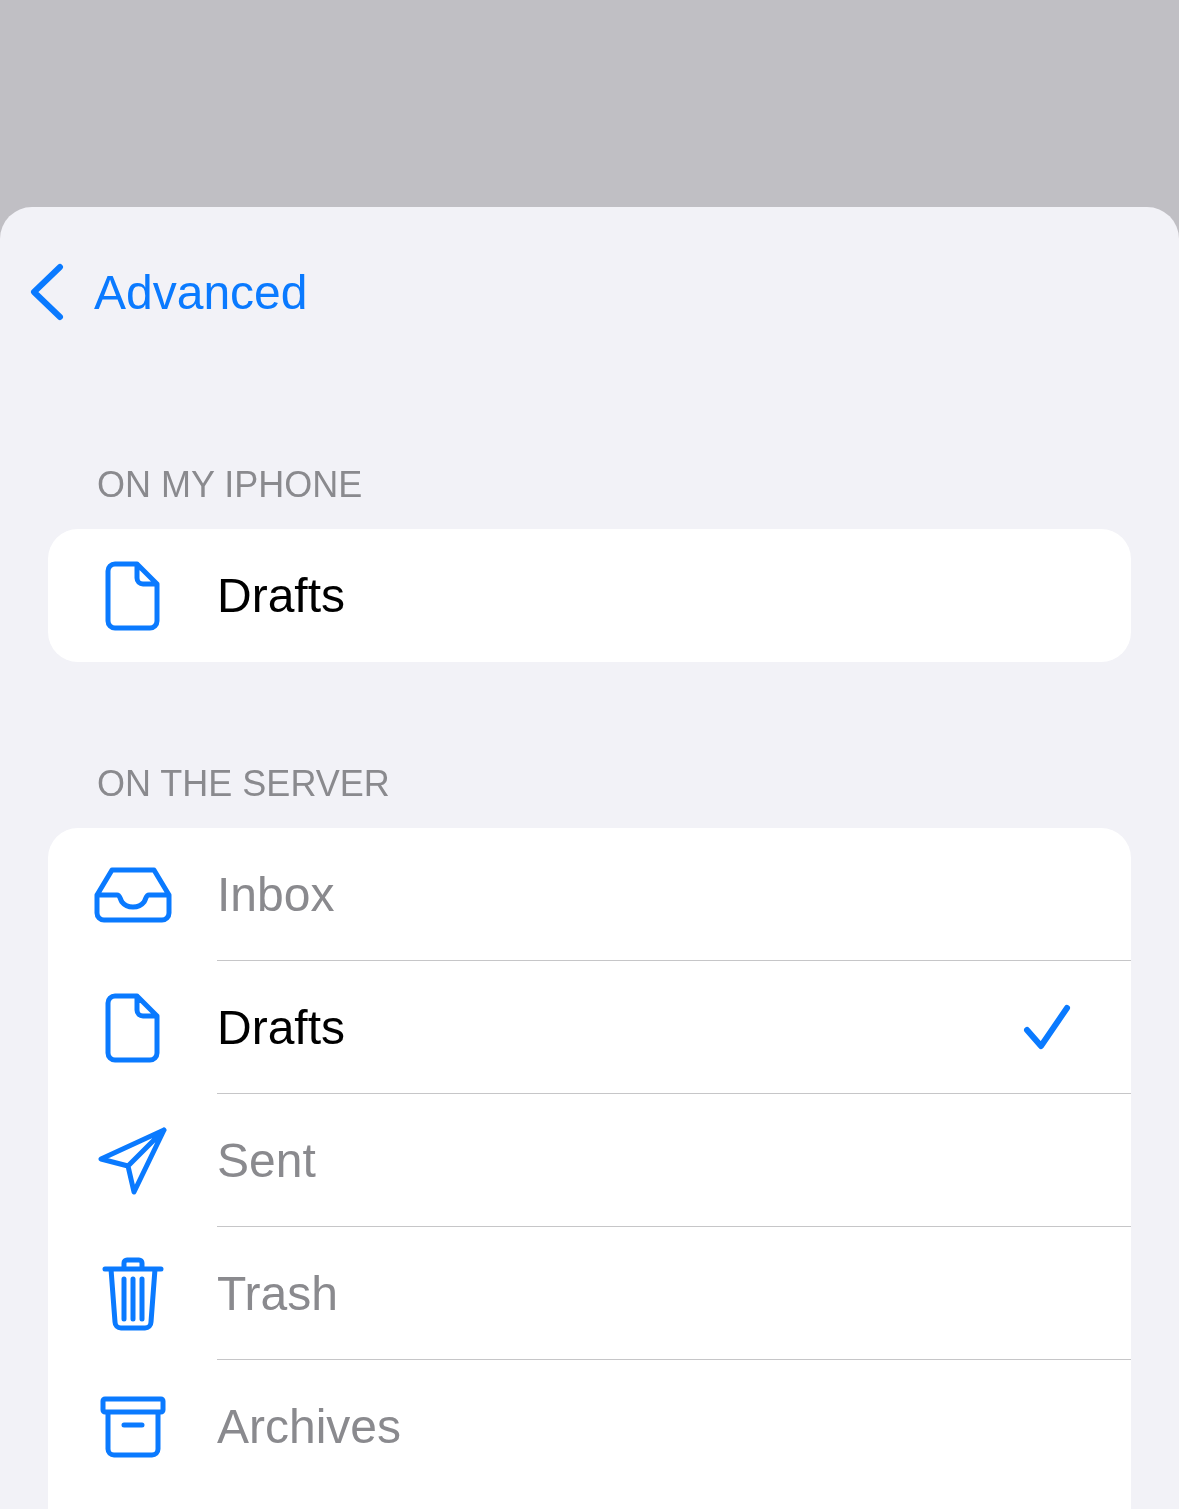  What do you see at coordinates (46, 292) in the screenshot?
I see `chevron-left-icon` at bounding box center [46, 292].